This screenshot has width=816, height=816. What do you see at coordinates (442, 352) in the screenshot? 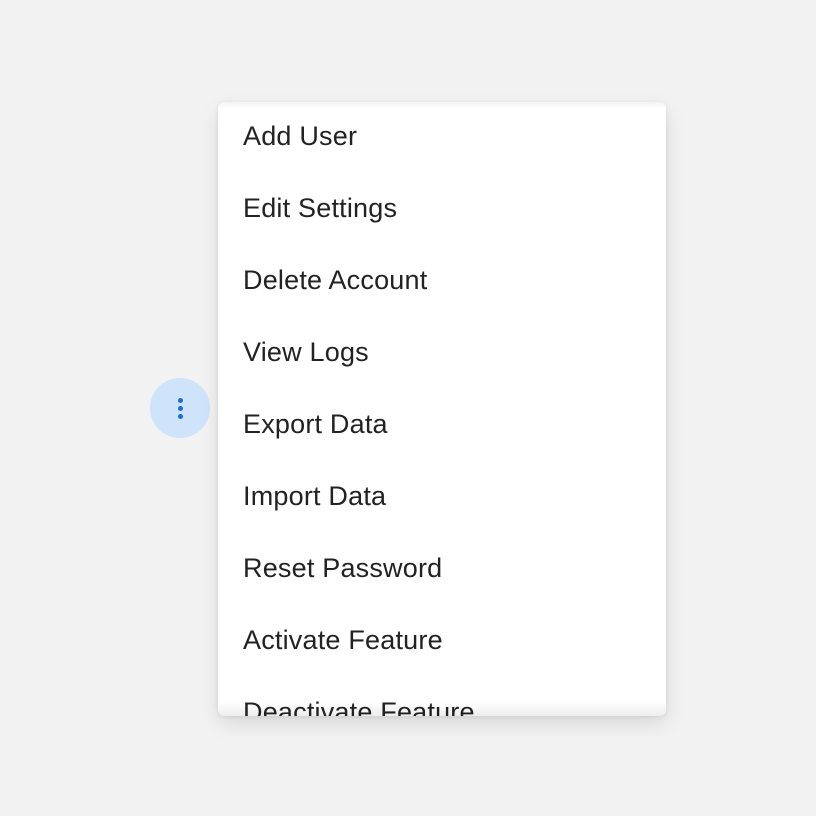
I see `menu-item-view-logs: View Logs` at bounding box center [442, 352].